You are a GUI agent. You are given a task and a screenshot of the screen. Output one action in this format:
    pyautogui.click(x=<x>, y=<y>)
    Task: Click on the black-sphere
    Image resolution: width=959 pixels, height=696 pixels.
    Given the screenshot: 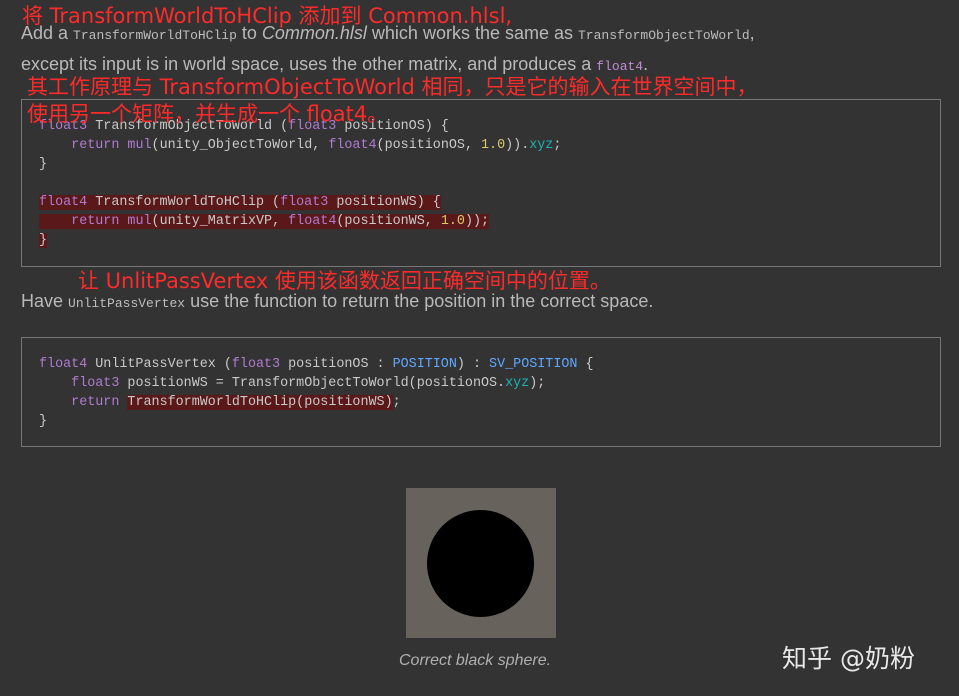 What is the action you would take?
    pyautogui.click(x=480, y=563)
    